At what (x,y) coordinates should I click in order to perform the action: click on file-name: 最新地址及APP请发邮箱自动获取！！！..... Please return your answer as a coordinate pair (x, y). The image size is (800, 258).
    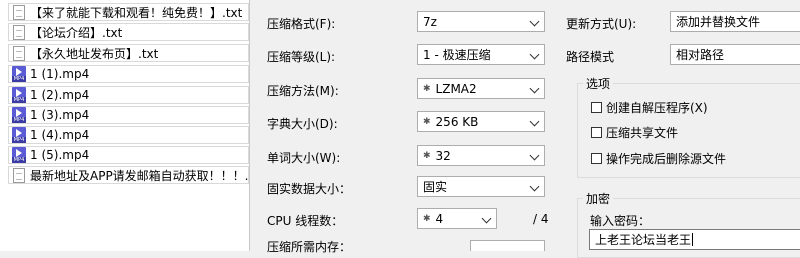
    Looking at the image, I should click on (139, 175).